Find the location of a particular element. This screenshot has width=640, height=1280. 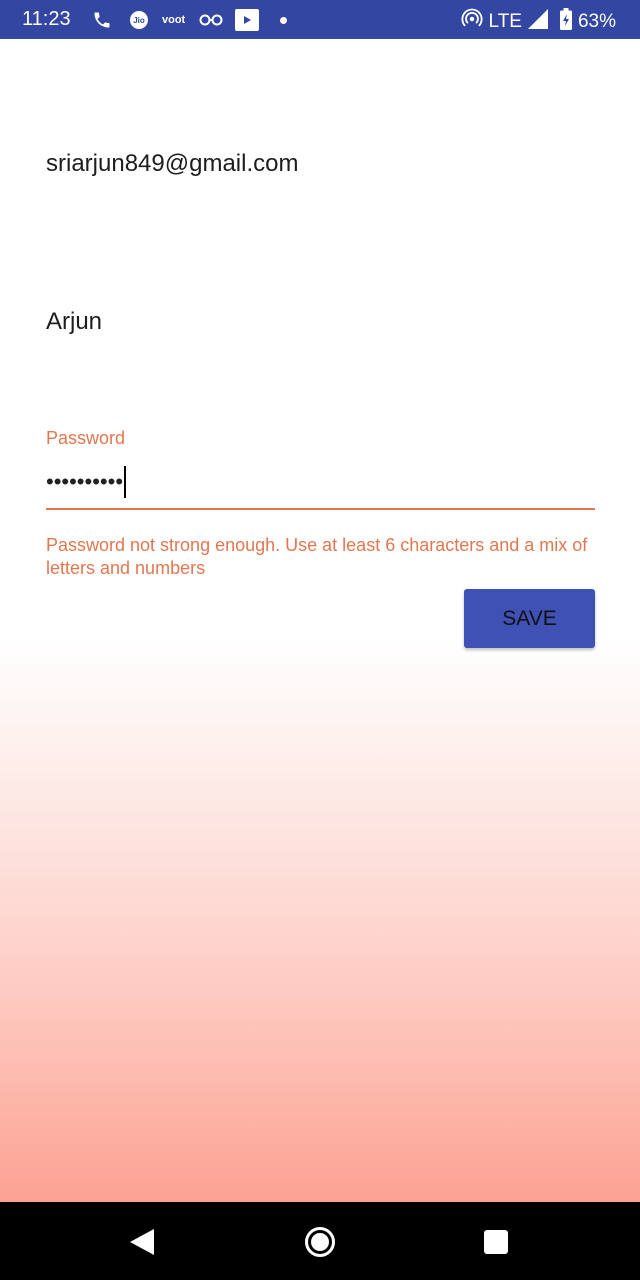

battery-percent: 63% is located at coordinates (596, 21).